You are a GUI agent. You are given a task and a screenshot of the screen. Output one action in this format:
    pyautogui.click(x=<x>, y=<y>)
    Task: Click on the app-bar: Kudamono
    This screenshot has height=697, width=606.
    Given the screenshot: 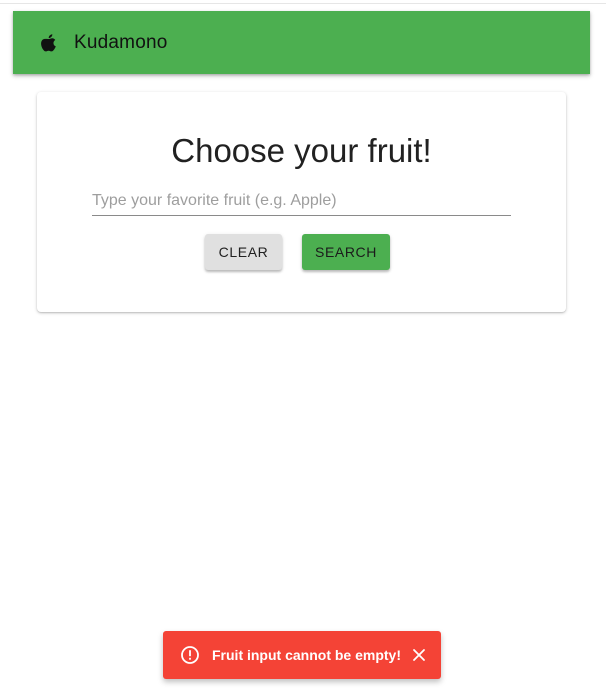 What is the action you would take?
    pyautogui.click(x=301, y=42)
    